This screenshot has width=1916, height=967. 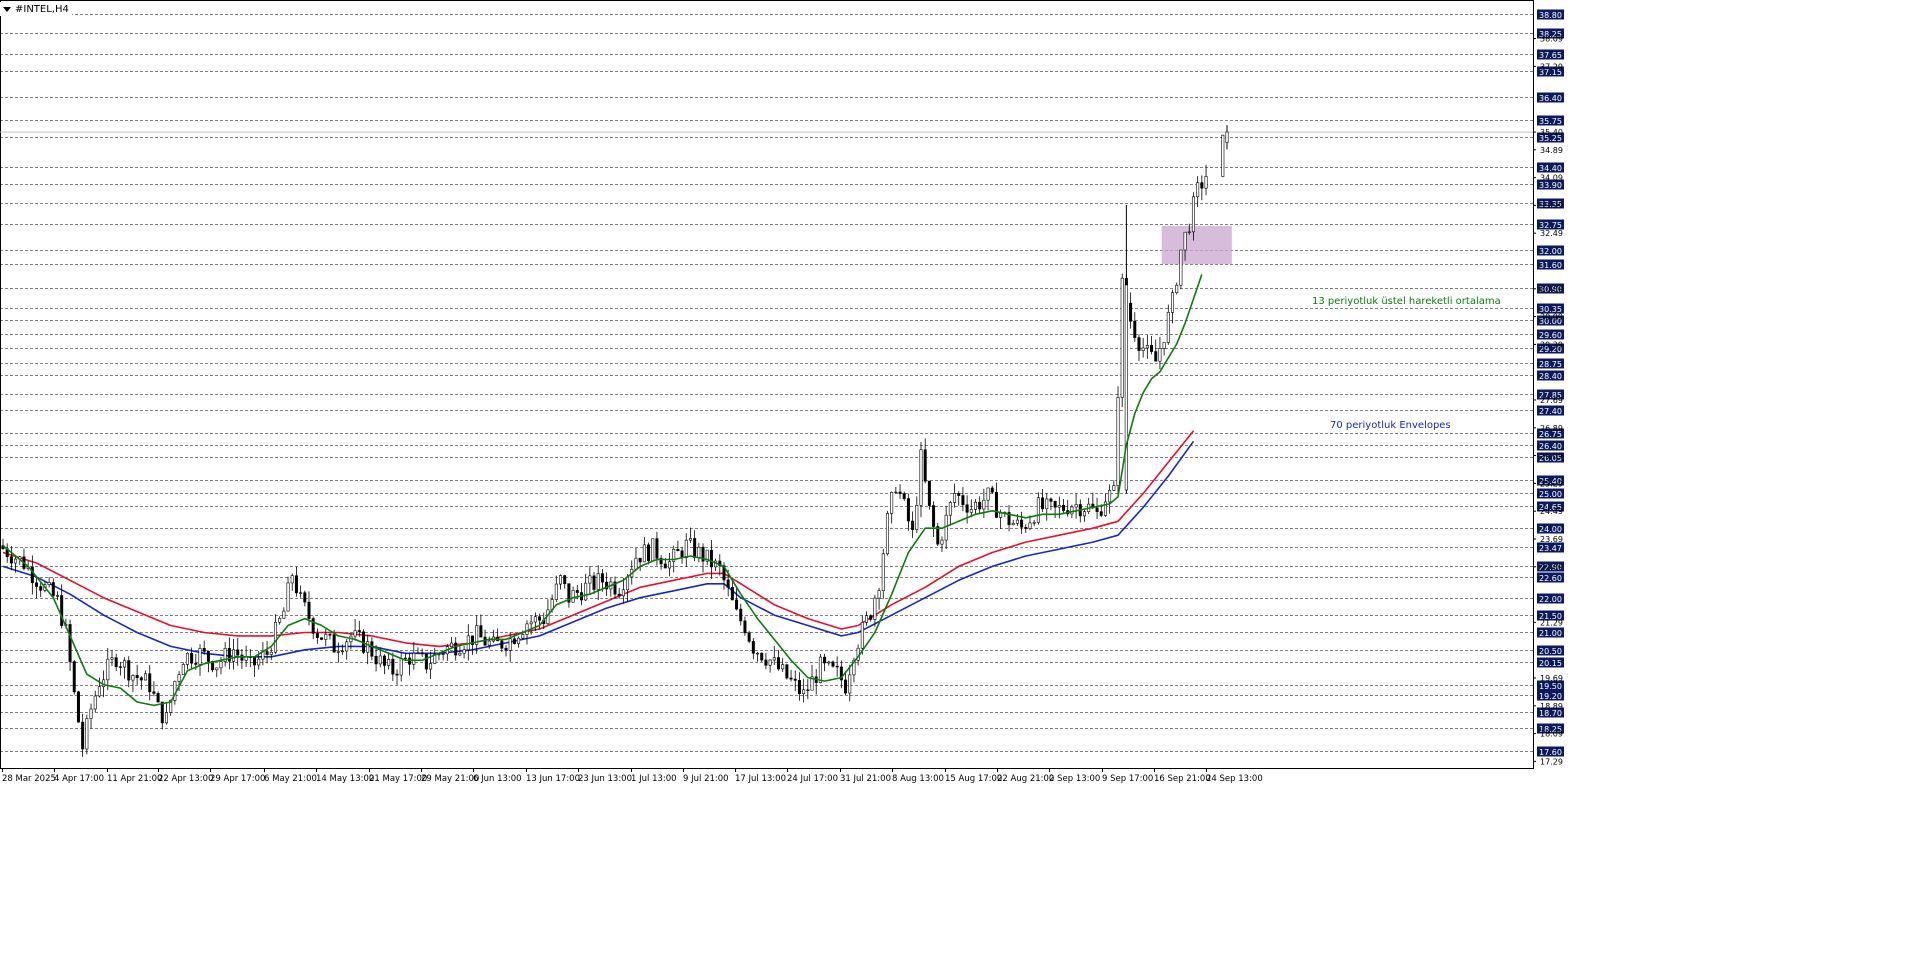 I want to click on x-axis-label: 24 Sep 13:00, so click(x=1234, y=779).